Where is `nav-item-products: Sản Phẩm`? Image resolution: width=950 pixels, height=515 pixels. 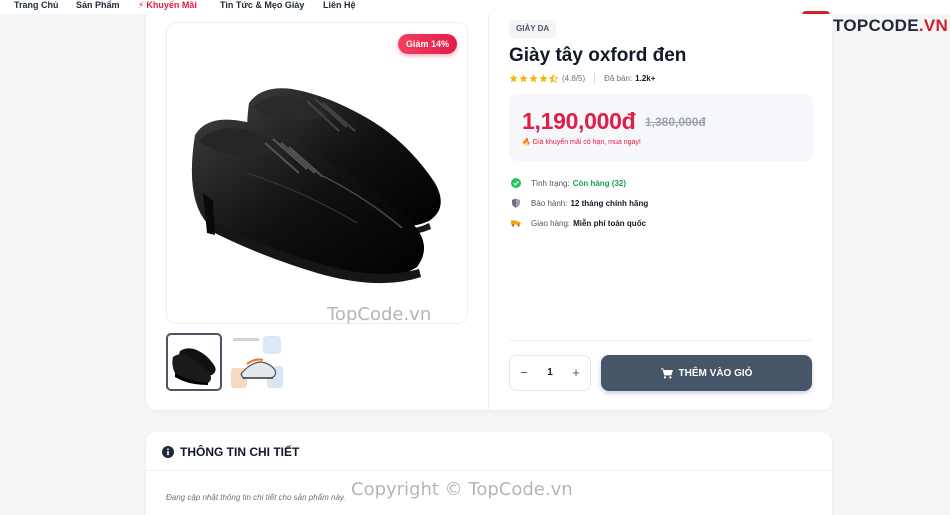
nav-item-products: Sản Phẩm is located at coordinates (98, 5).